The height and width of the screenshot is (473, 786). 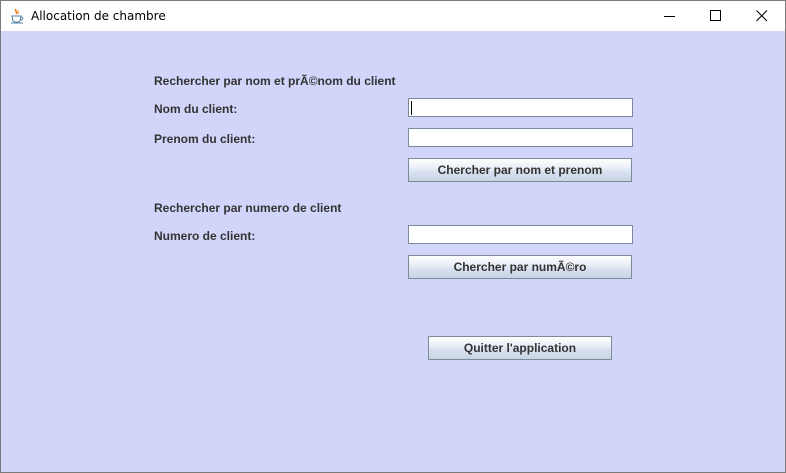 What do you see at coordinates (275, 81) in the screenshot?
I see `search-by-name-heading: Rechercher par nom et prÃ©nom du client` at bounding box center [275, 81].